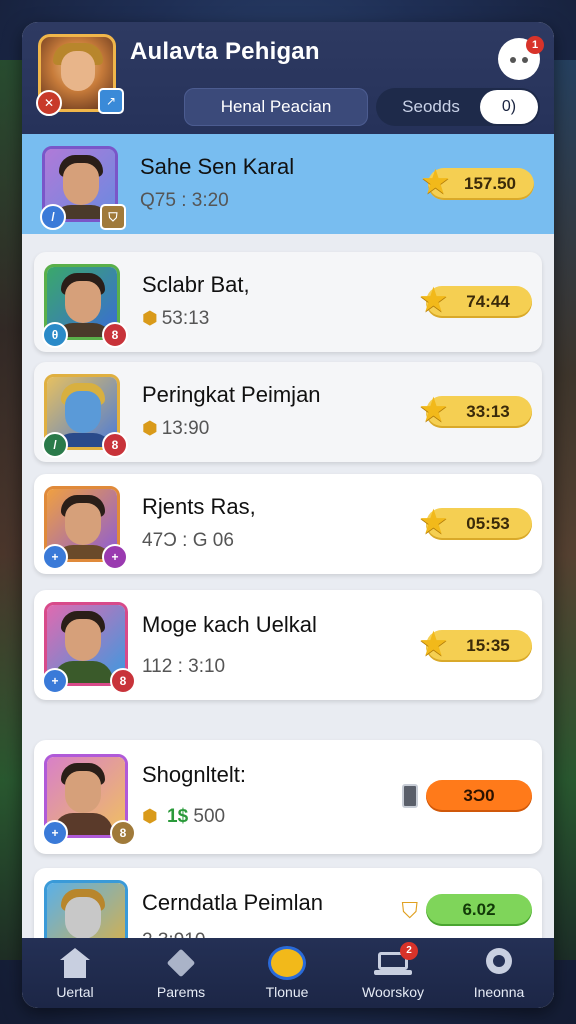 The width and height of the screenshot is (576, 1024). What do you see at coordinates (288, 412) in the screenshot?
I see `list-item: / 8 Peringkat Peimjan ⬢ 13:90 ★ 33:13` at bounding box center [288, 412].